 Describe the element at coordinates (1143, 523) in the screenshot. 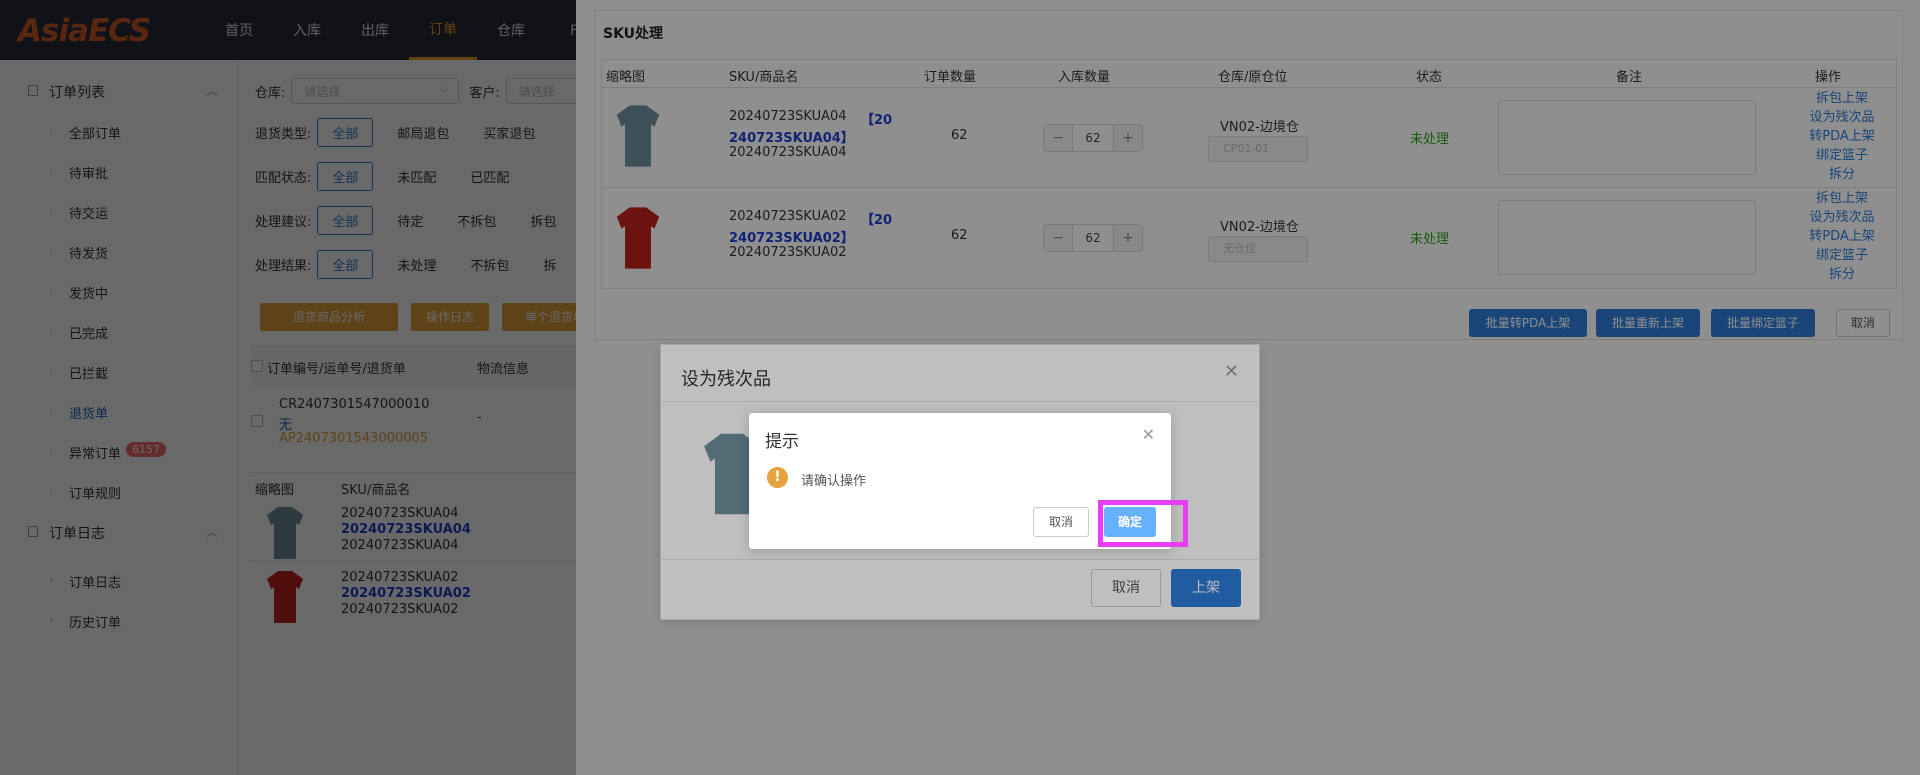

I see `highlight-box` at that location.